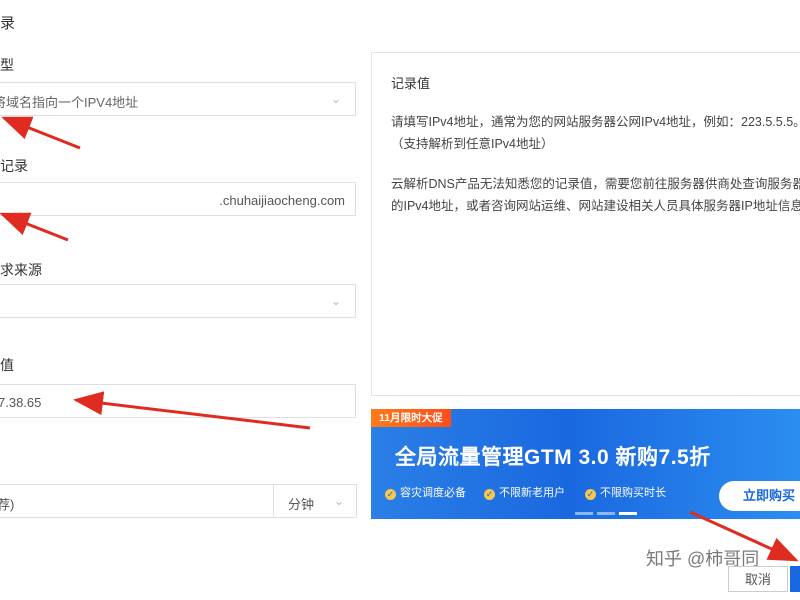 The image size is (800, 600). What do you see at coordinates (192, 410) in the screenshot?
I see `arrow-to-value` at bounding box center [192, 410].